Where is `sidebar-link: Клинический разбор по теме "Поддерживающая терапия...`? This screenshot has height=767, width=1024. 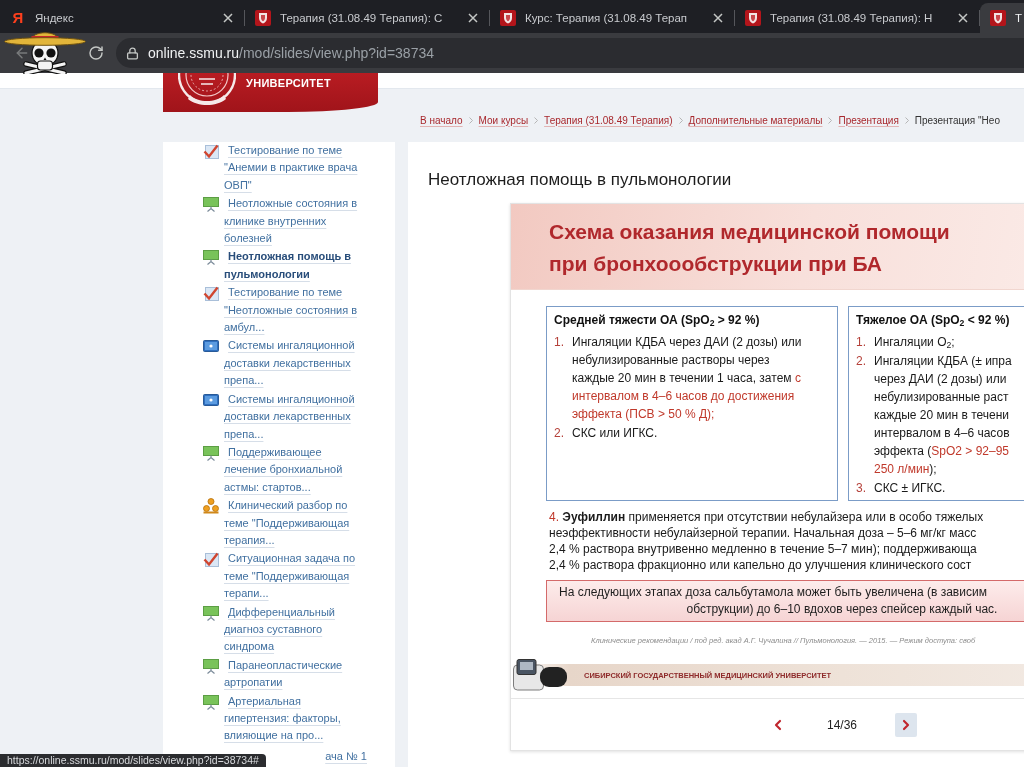
sidebar-link: Клинический разбор по теме "Поддерживающая терапия... is located at coordinates (293, 523).